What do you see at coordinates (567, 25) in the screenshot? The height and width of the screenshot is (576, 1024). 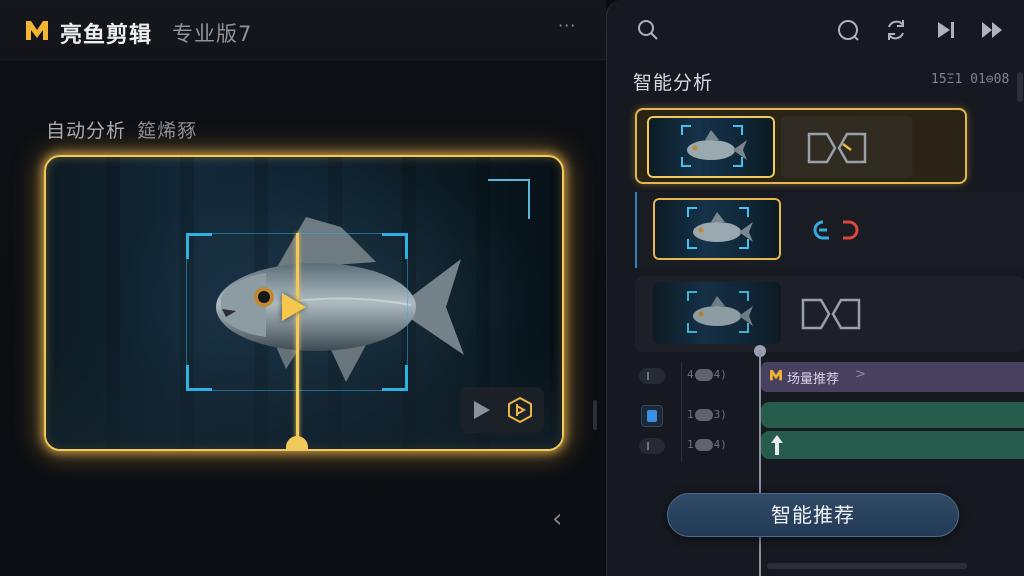 I see `more-options-button: ···` at bounding box center [567, 25].